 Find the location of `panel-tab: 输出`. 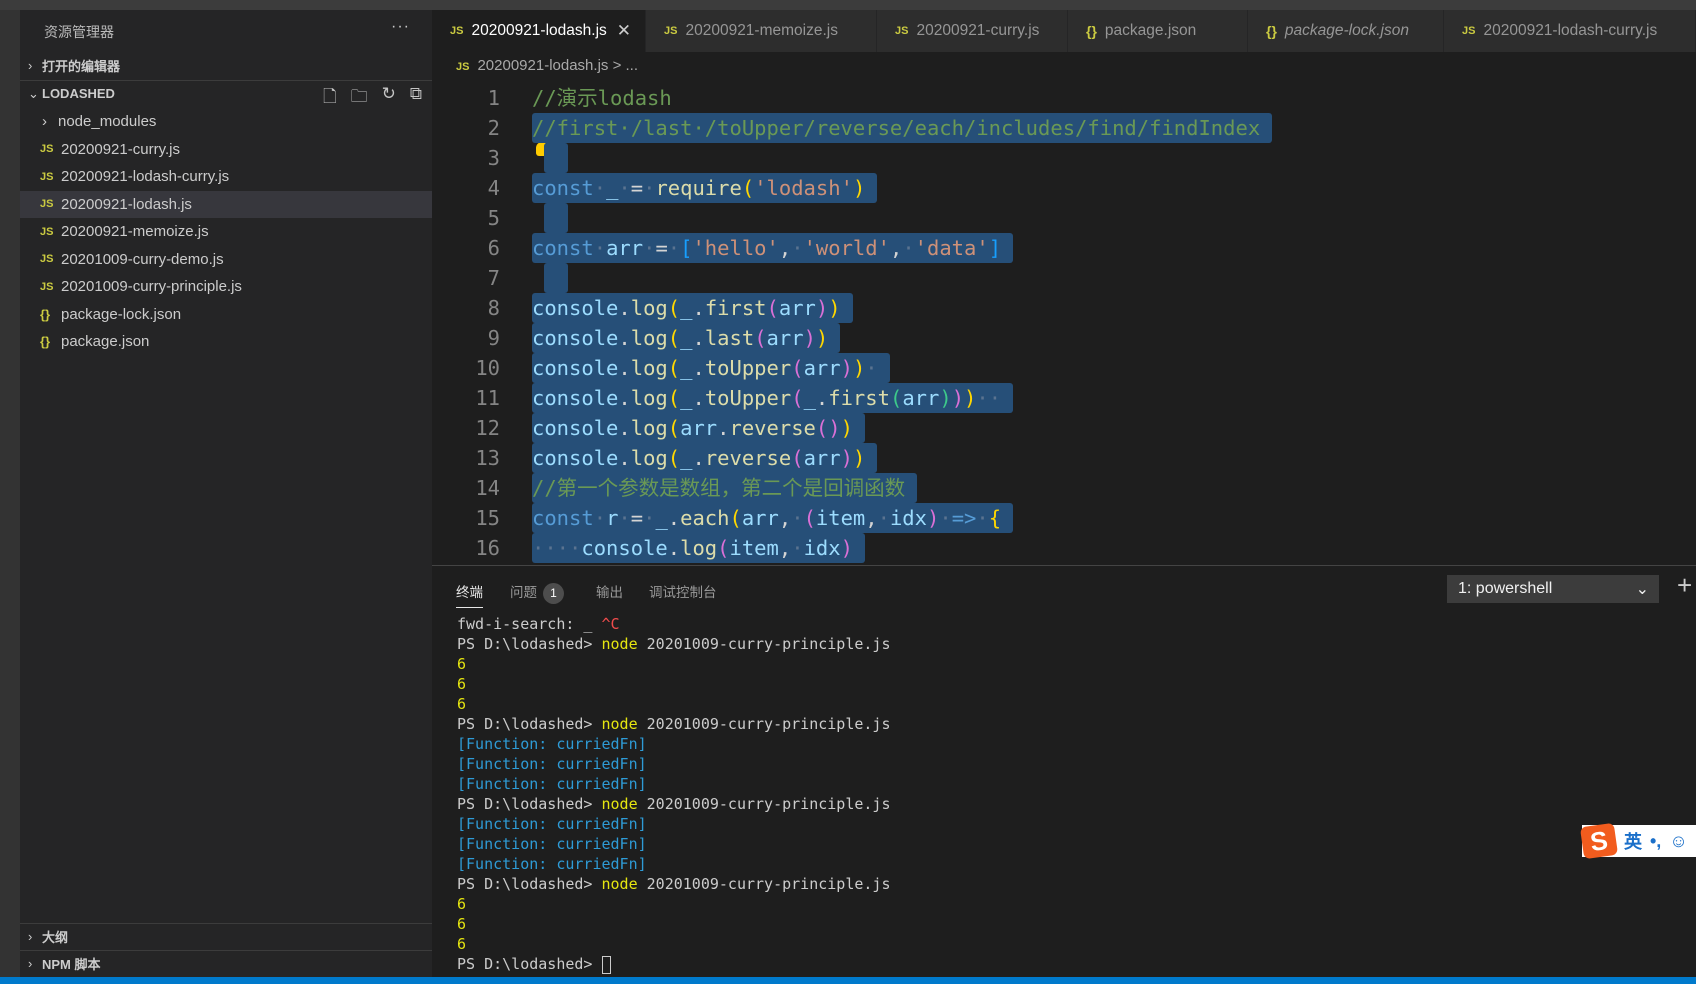

panel-tab: 输出 is located at coordinates (609, 591).